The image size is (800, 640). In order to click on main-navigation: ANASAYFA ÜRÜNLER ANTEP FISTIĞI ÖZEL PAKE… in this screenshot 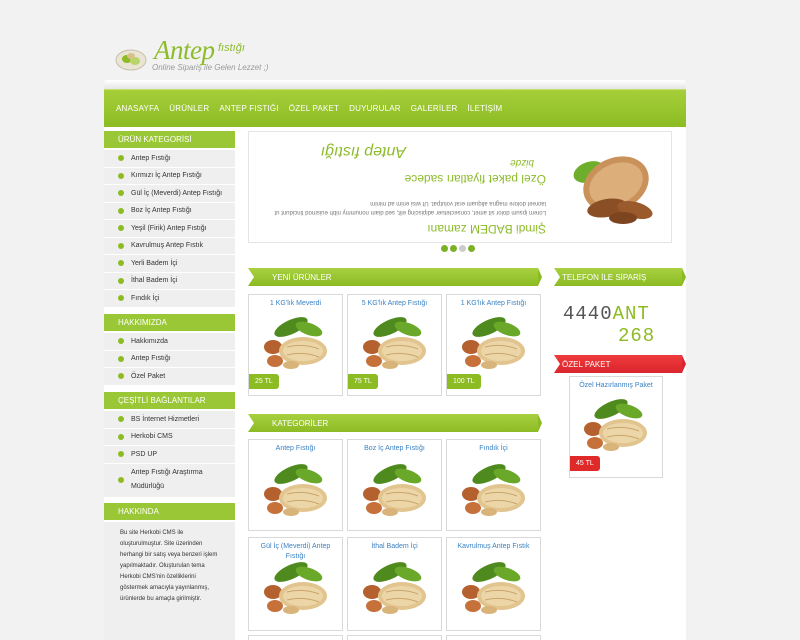, I will do `click(395, 108)`.